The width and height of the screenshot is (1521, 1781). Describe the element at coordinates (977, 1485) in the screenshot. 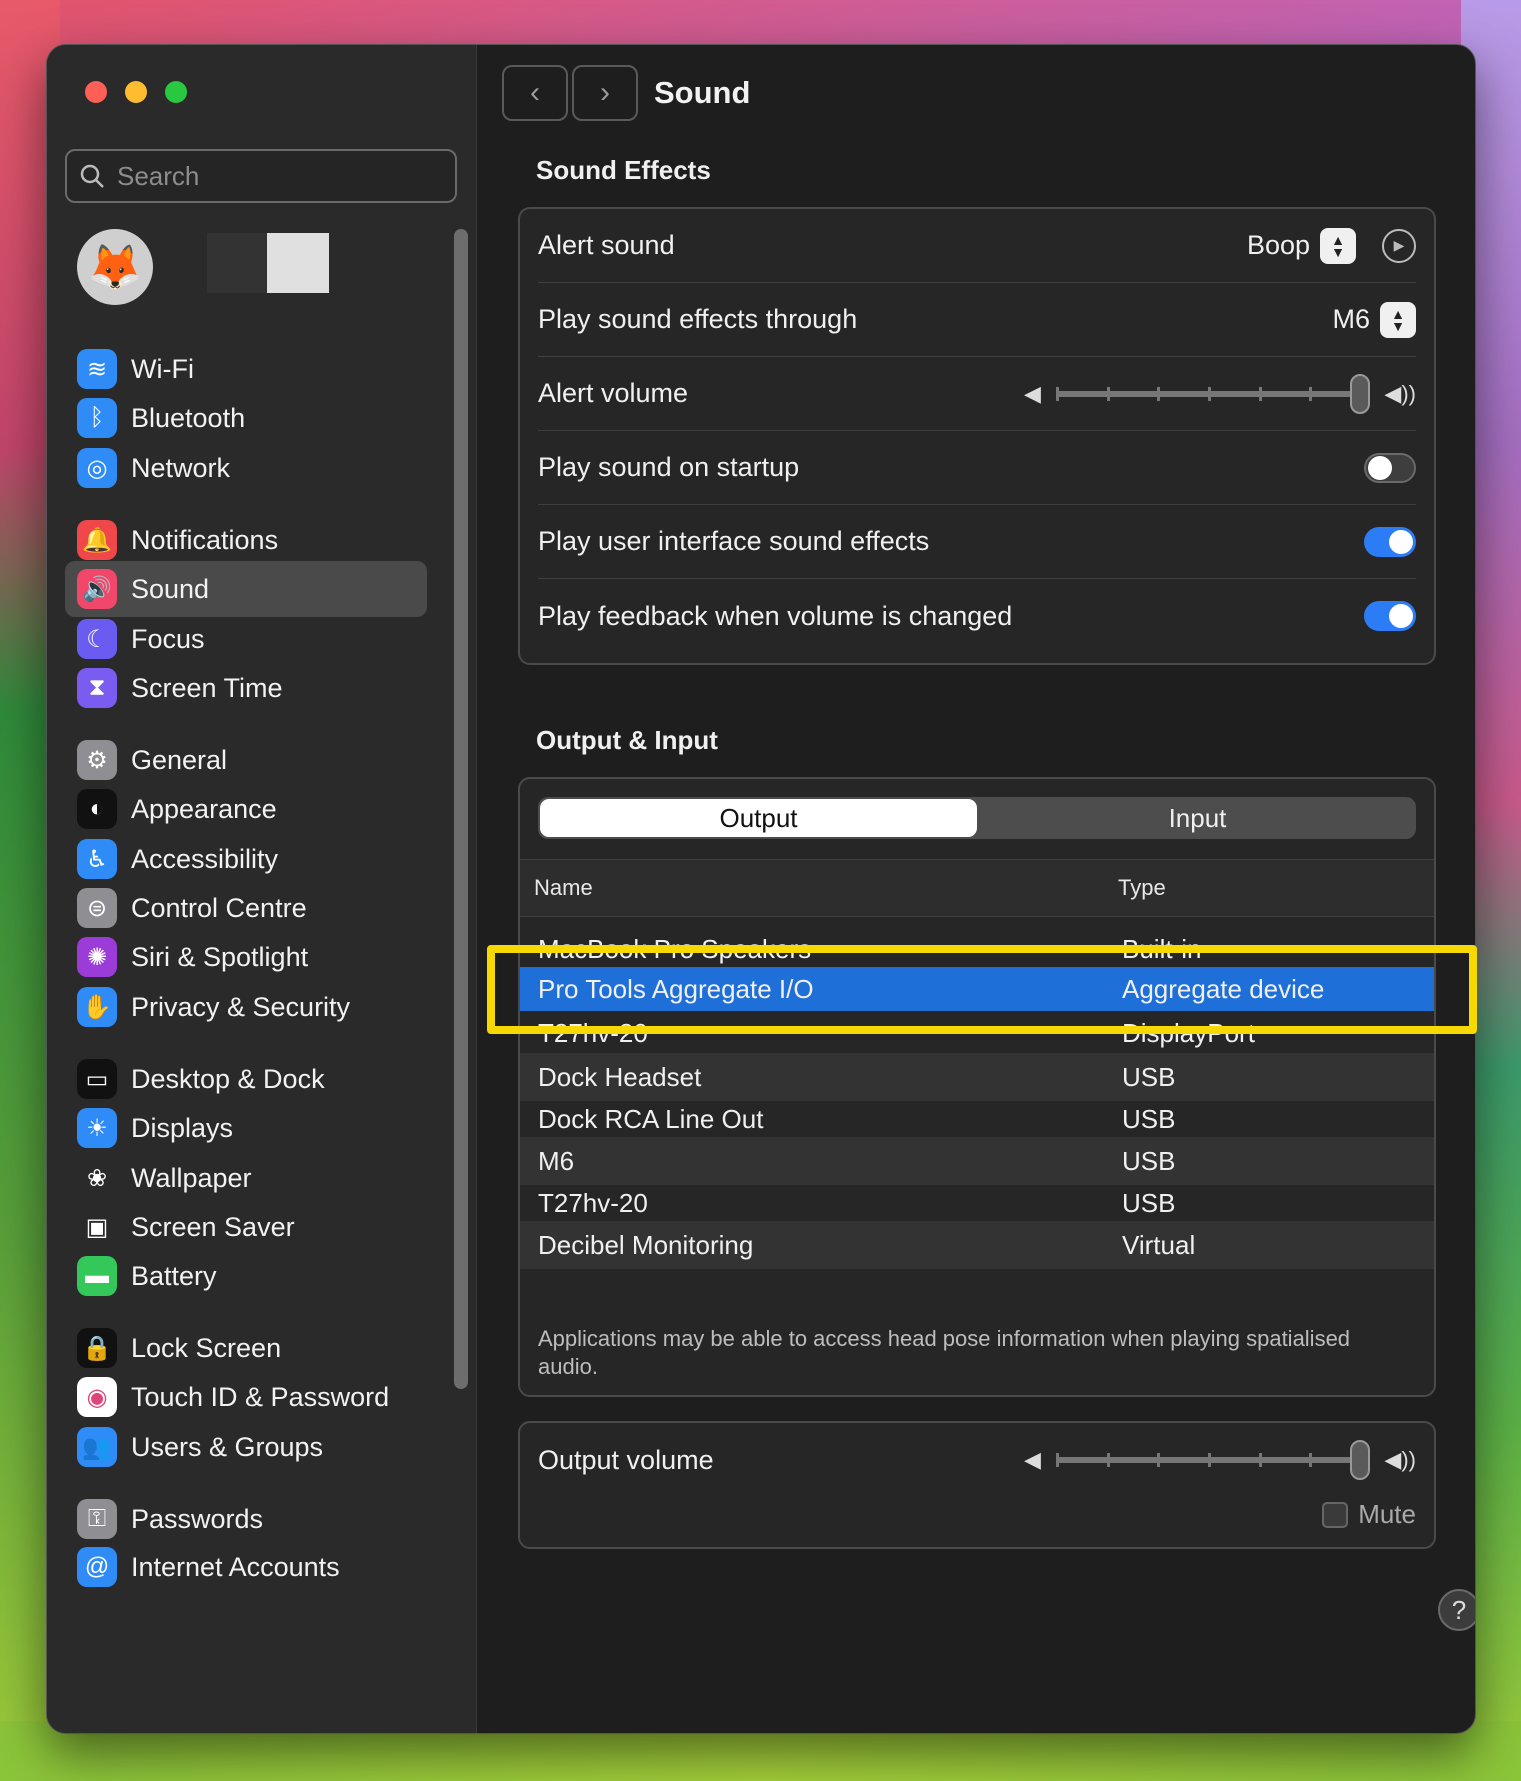

I see `output-volume-group: Output volume ◀ ◀)) Mute` at that location.